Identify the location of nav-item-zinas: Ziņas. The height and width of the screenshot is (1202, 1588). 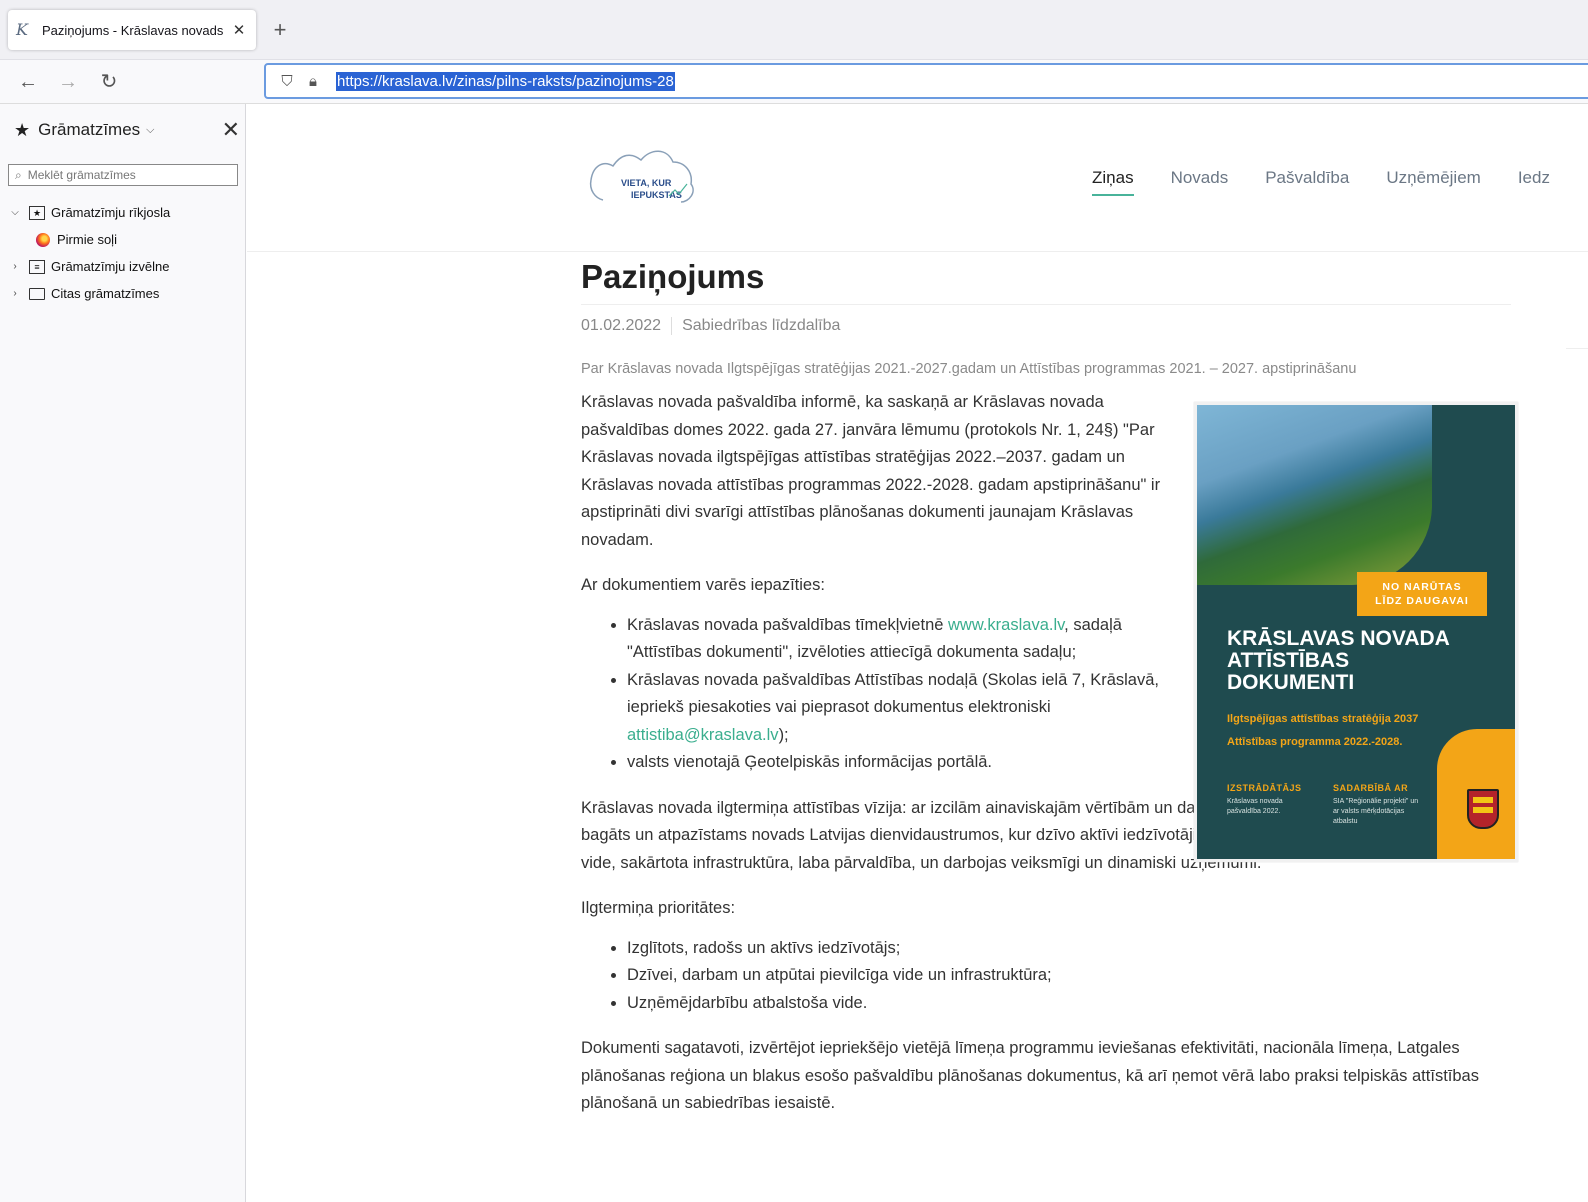
(1113, 182).